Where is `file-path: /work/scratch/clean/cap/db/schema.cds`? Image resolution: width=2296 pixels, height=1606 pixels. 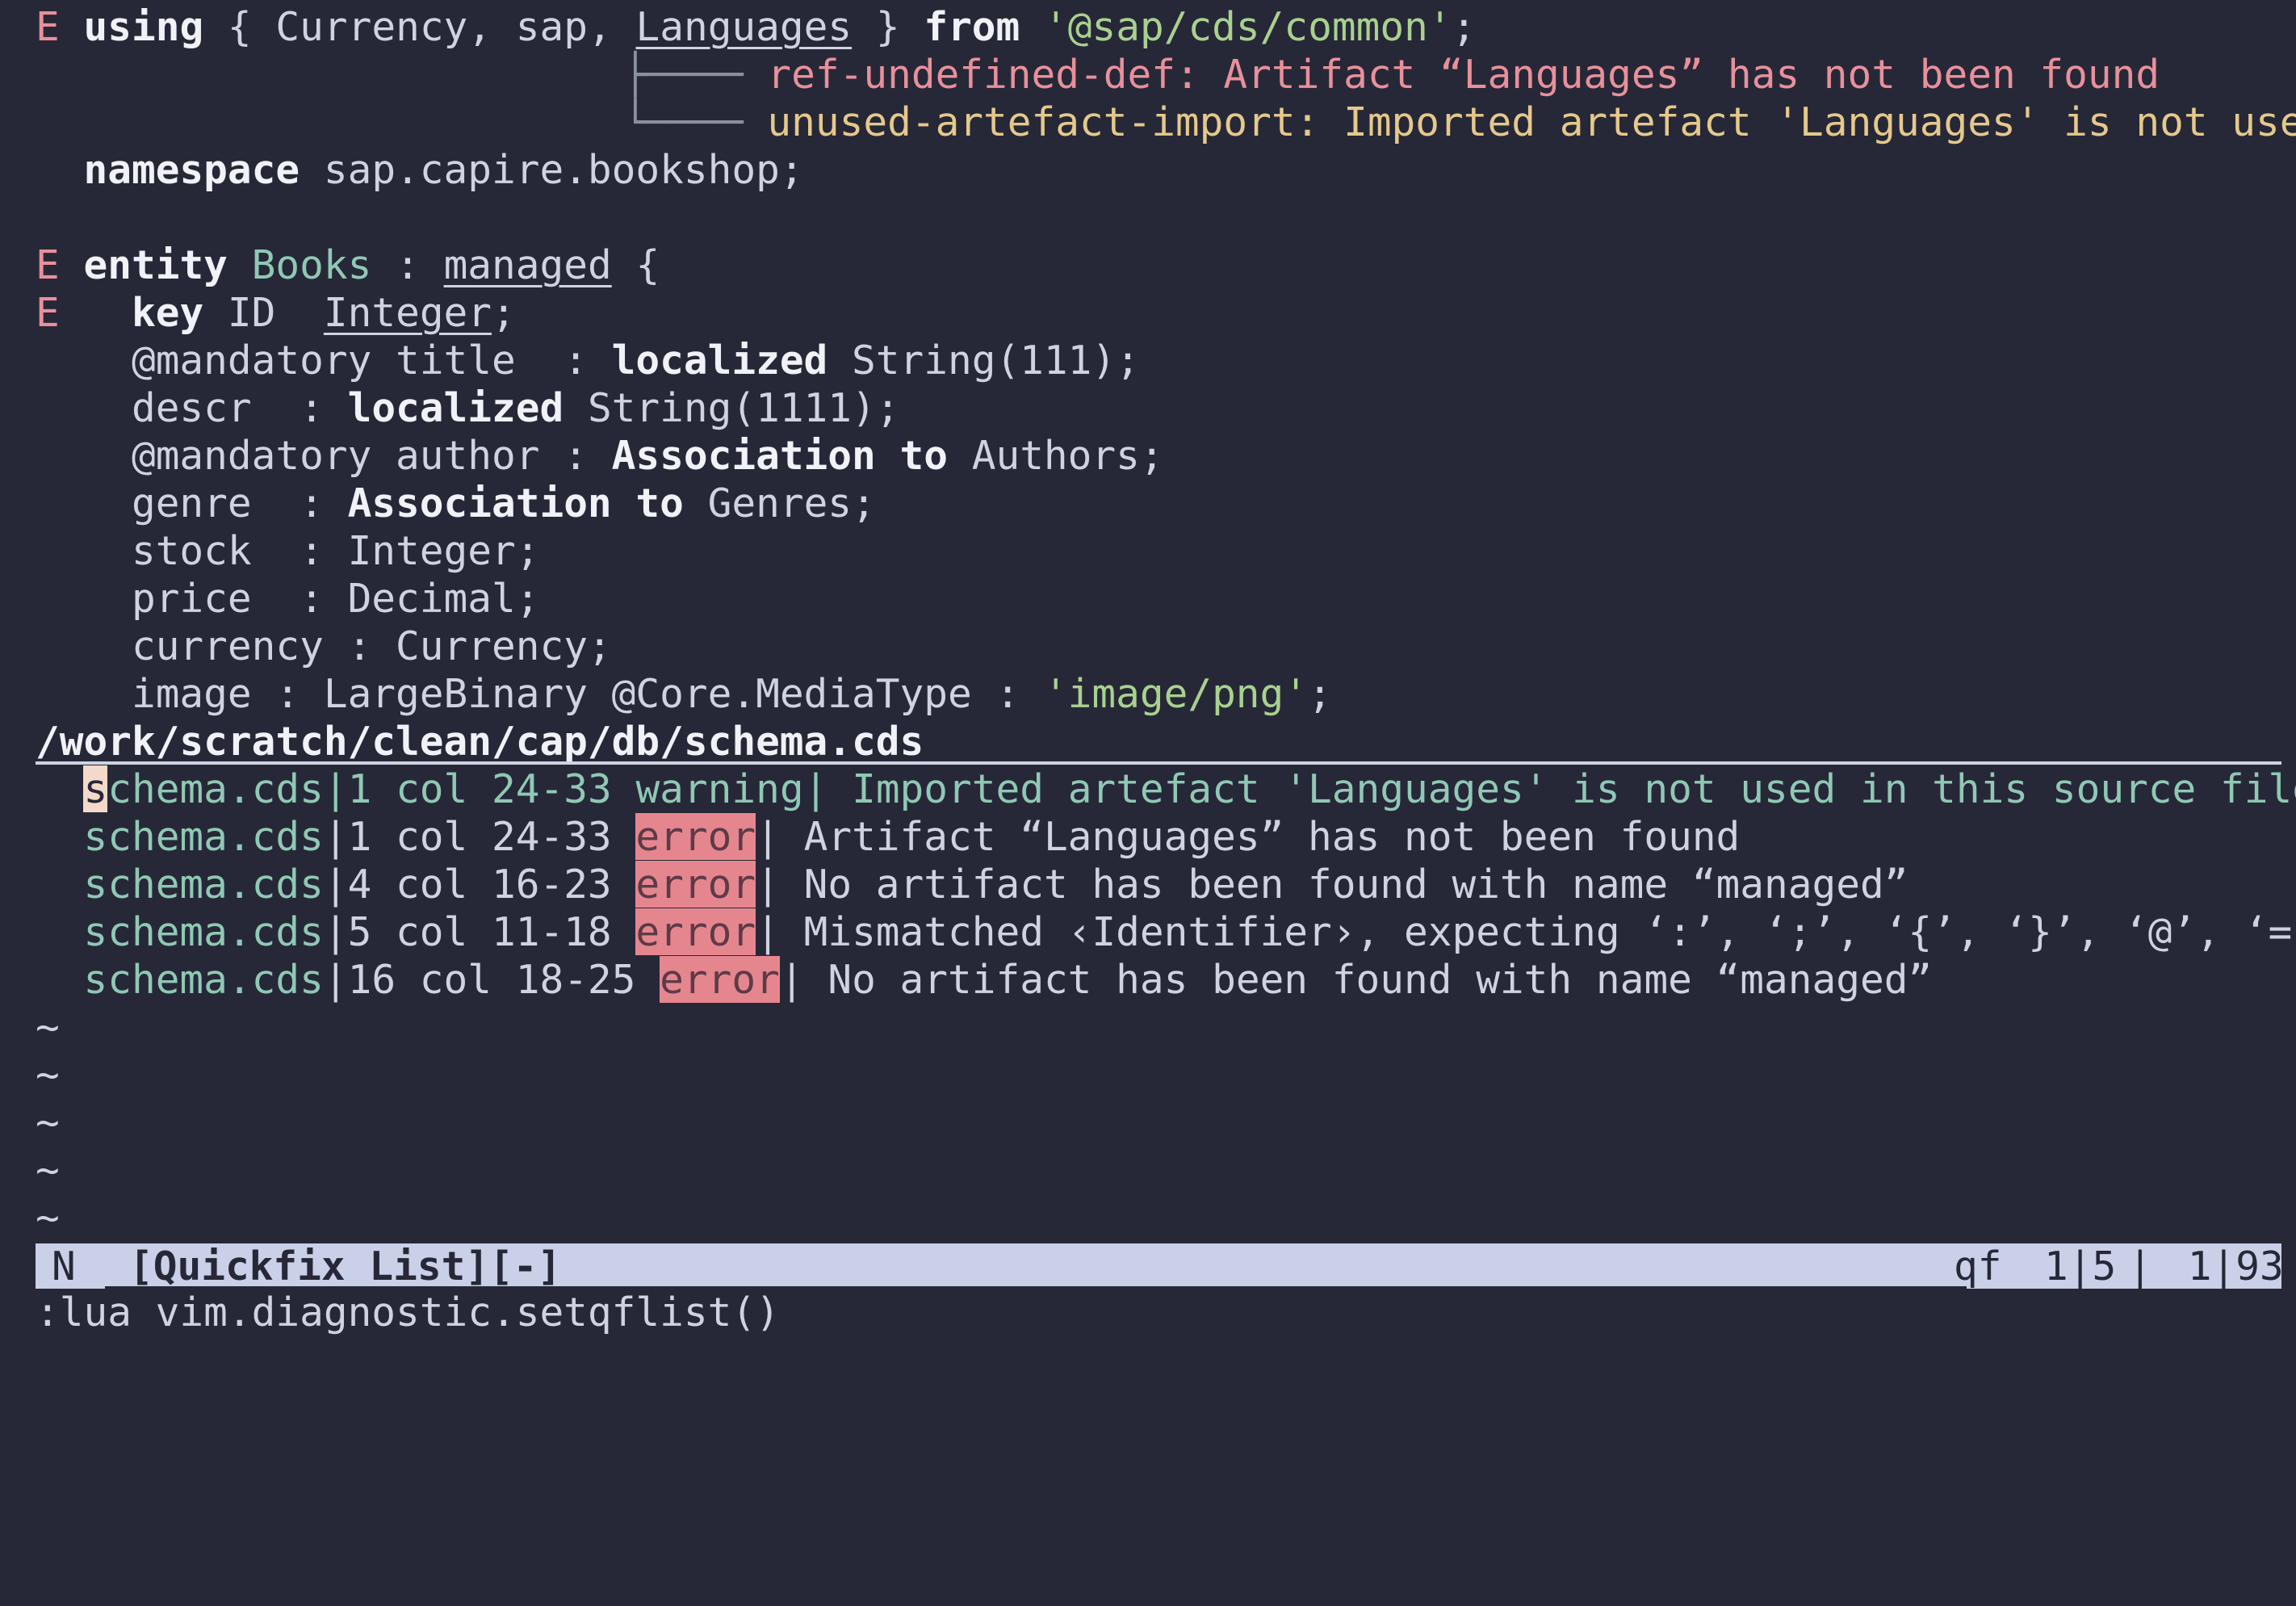
file-path: /work/scratch/clean/cap/db/schema.cds is located at coordinates (480, 742).